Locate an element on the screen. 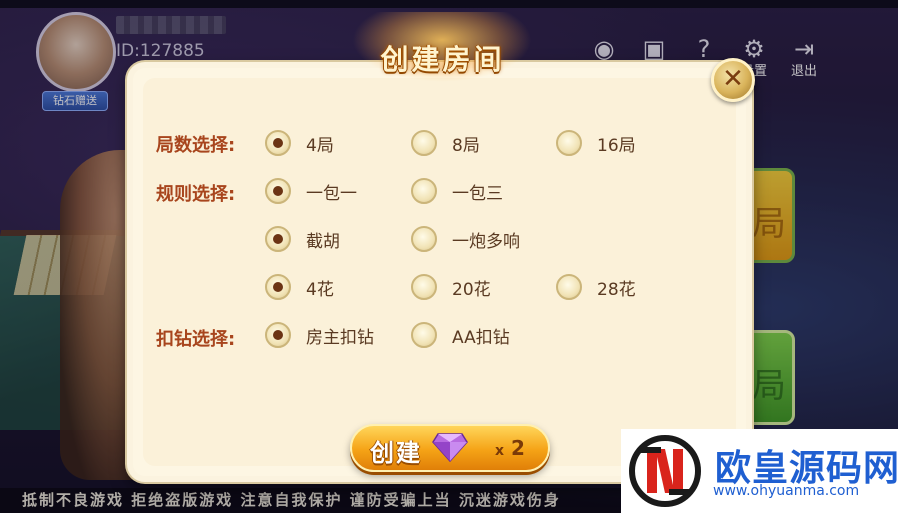 This screenshot has width=898, height=513. watermark-logo-icon is located at coordinates (665, 471).